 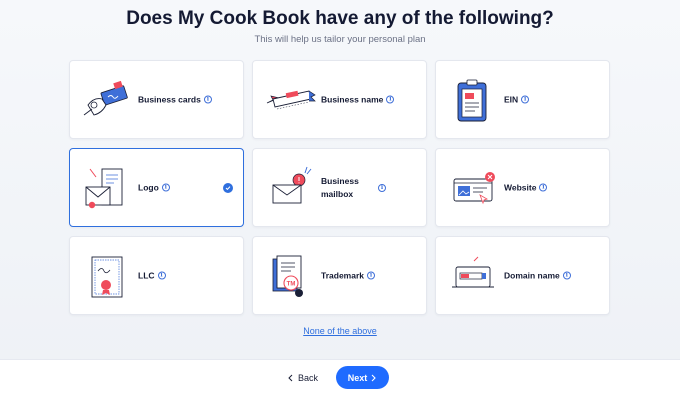 I want to click on logo-icon, so click(x=104, y=188).